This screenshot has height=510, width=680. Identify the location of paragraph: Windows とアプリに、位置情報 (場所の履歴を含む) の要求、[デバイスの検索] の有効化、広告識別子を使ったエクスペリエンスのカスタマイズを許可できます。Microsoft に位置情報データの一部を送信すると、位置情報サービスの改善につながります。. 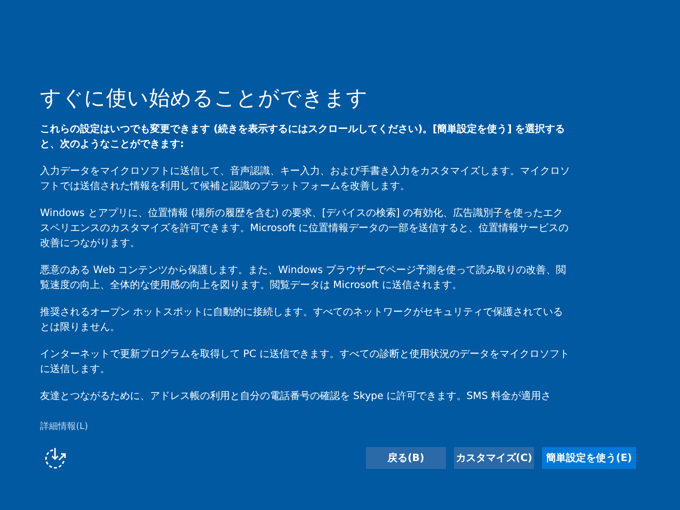
(305, 228).